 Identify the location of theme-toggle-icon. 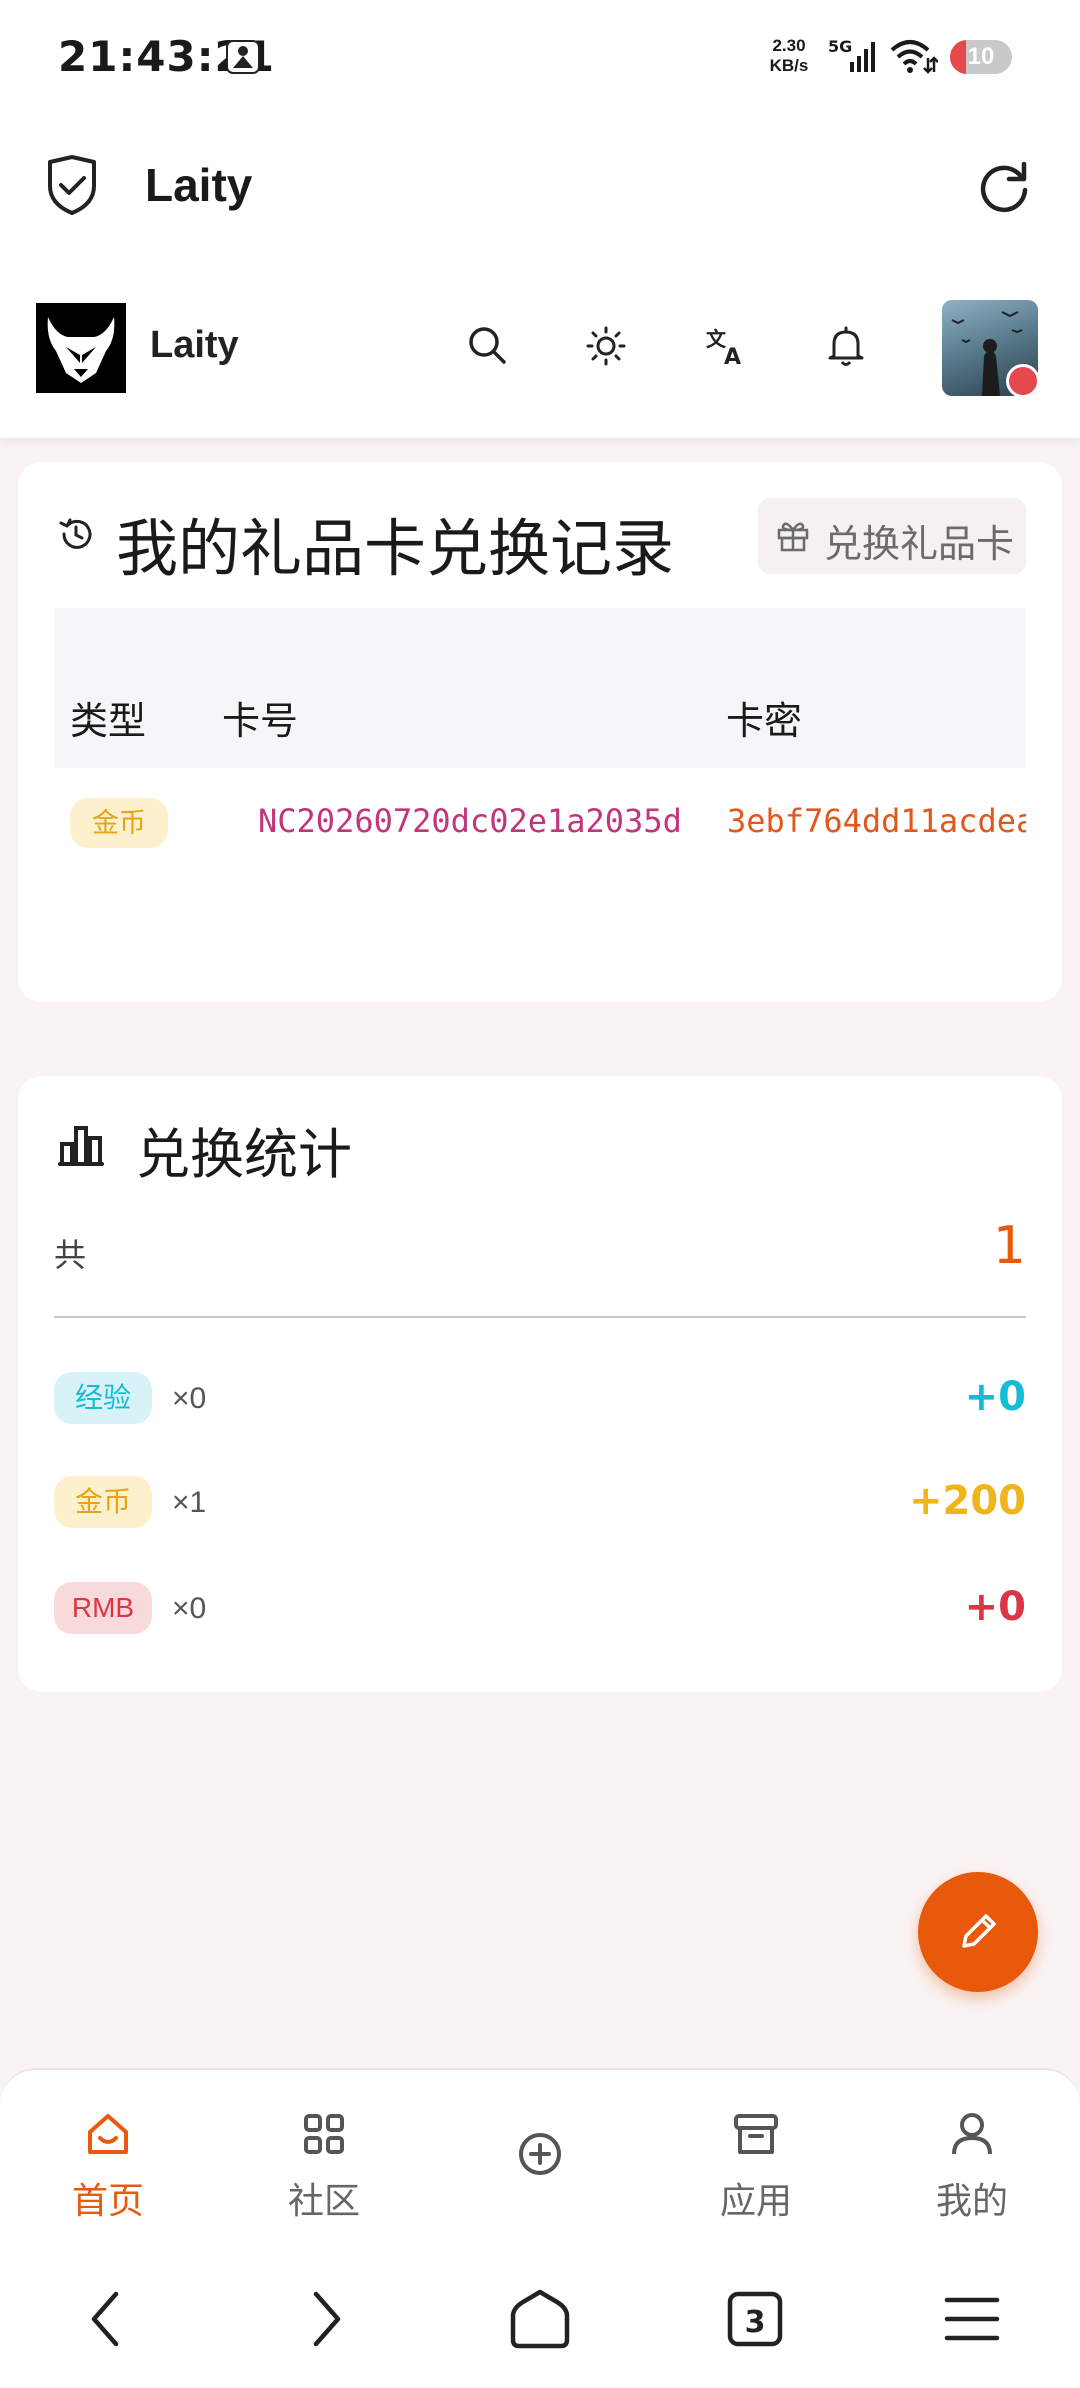
(606, 346).